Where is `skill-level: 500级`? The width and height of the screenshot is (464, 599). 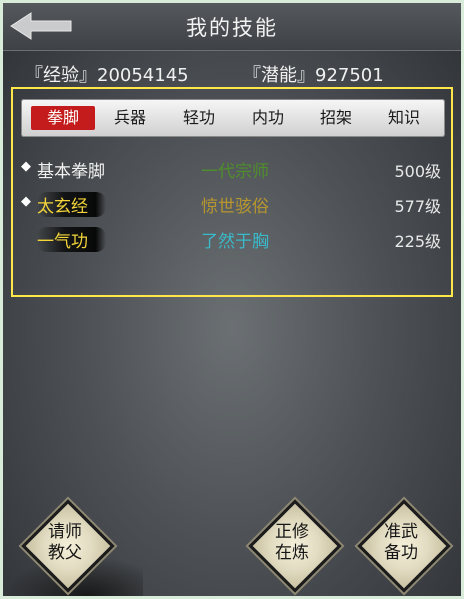 skill-level: 500级 is located at coordinates (417, 171).